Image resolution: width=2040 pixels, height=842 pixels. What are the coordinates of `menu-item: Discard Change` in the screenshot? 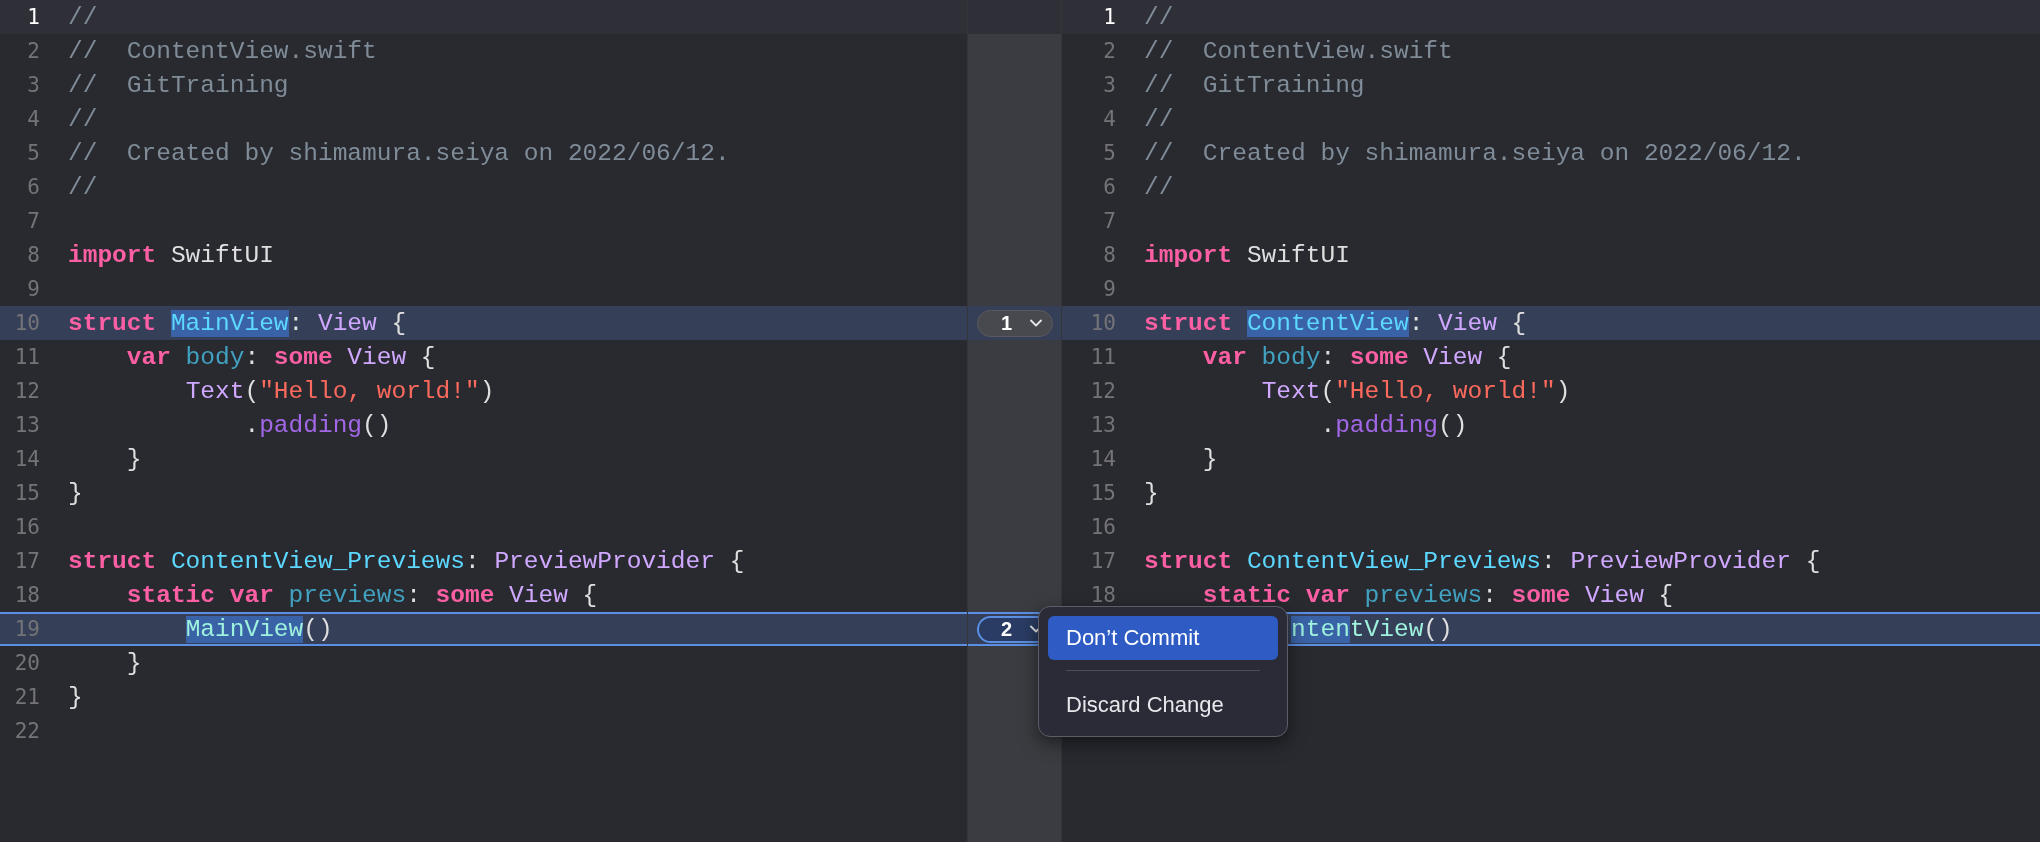 It's located at (1163, 705).